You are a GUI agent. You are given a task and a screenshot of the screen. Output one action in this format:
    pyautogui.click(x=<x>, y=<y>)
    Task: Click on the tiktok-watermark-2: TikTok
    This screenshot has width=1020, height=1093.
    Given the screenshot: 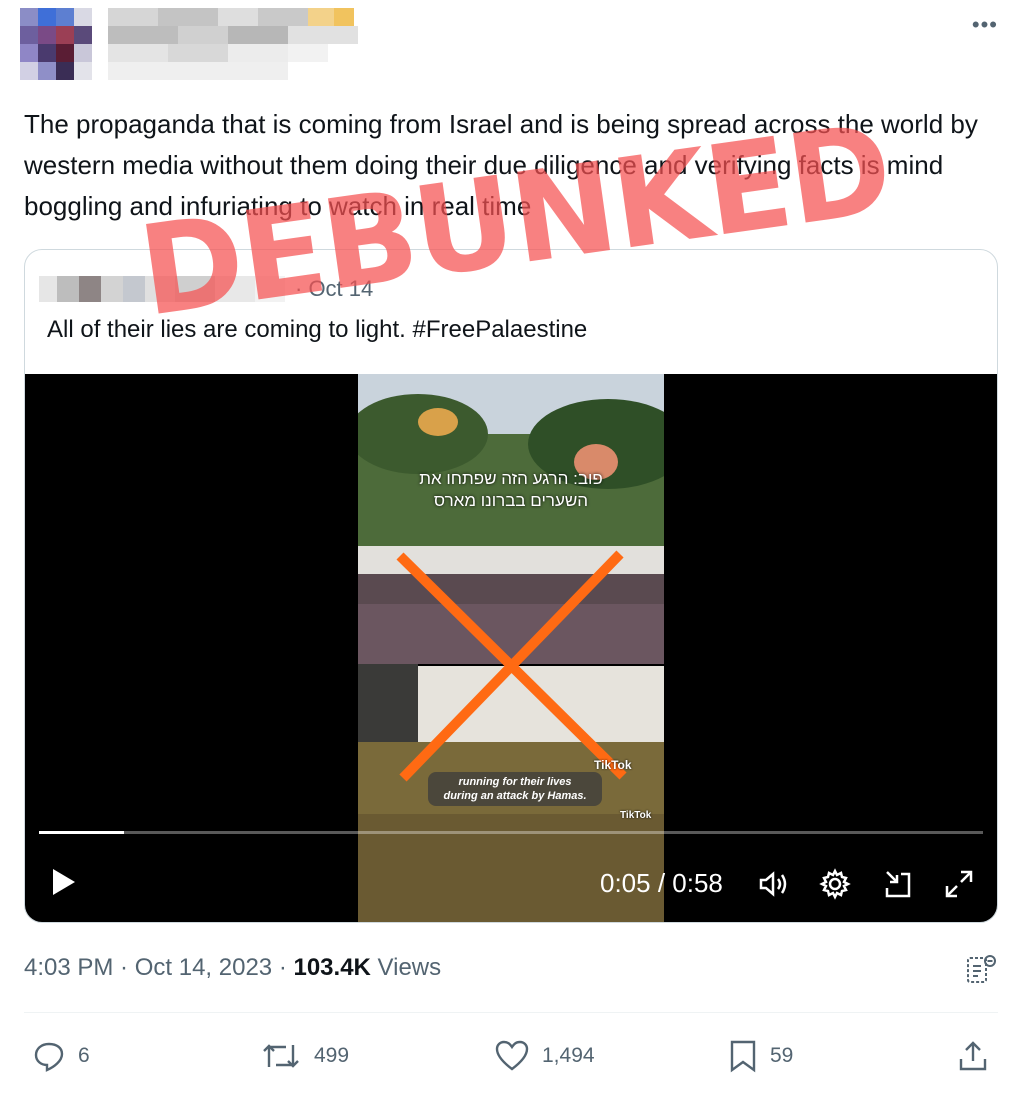 What is the action you would take?
    pyautogui.click(x=636, y=815)
    